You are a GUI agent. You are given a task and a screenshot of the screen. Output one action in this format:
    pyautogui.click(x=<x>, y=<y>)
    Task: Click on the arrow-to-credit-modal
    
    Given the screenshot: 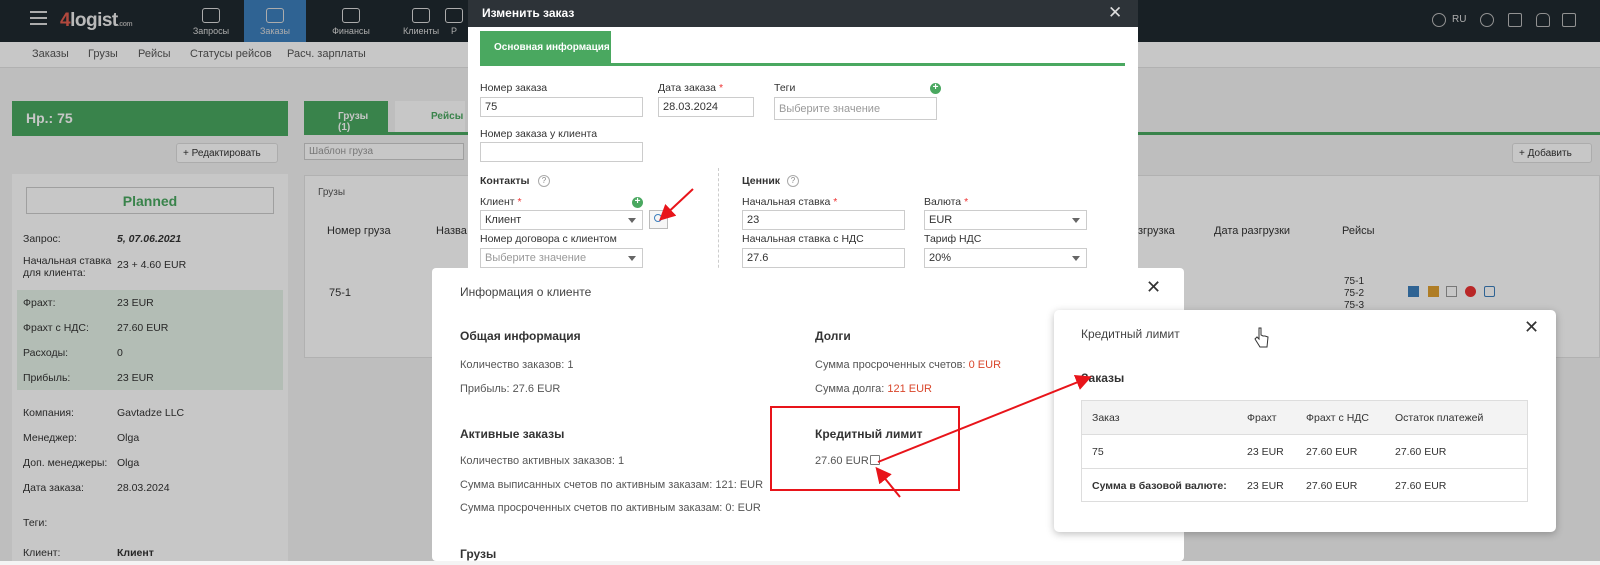 What is the action you would take?
    pyautogui.click(x=984, y=419)
    